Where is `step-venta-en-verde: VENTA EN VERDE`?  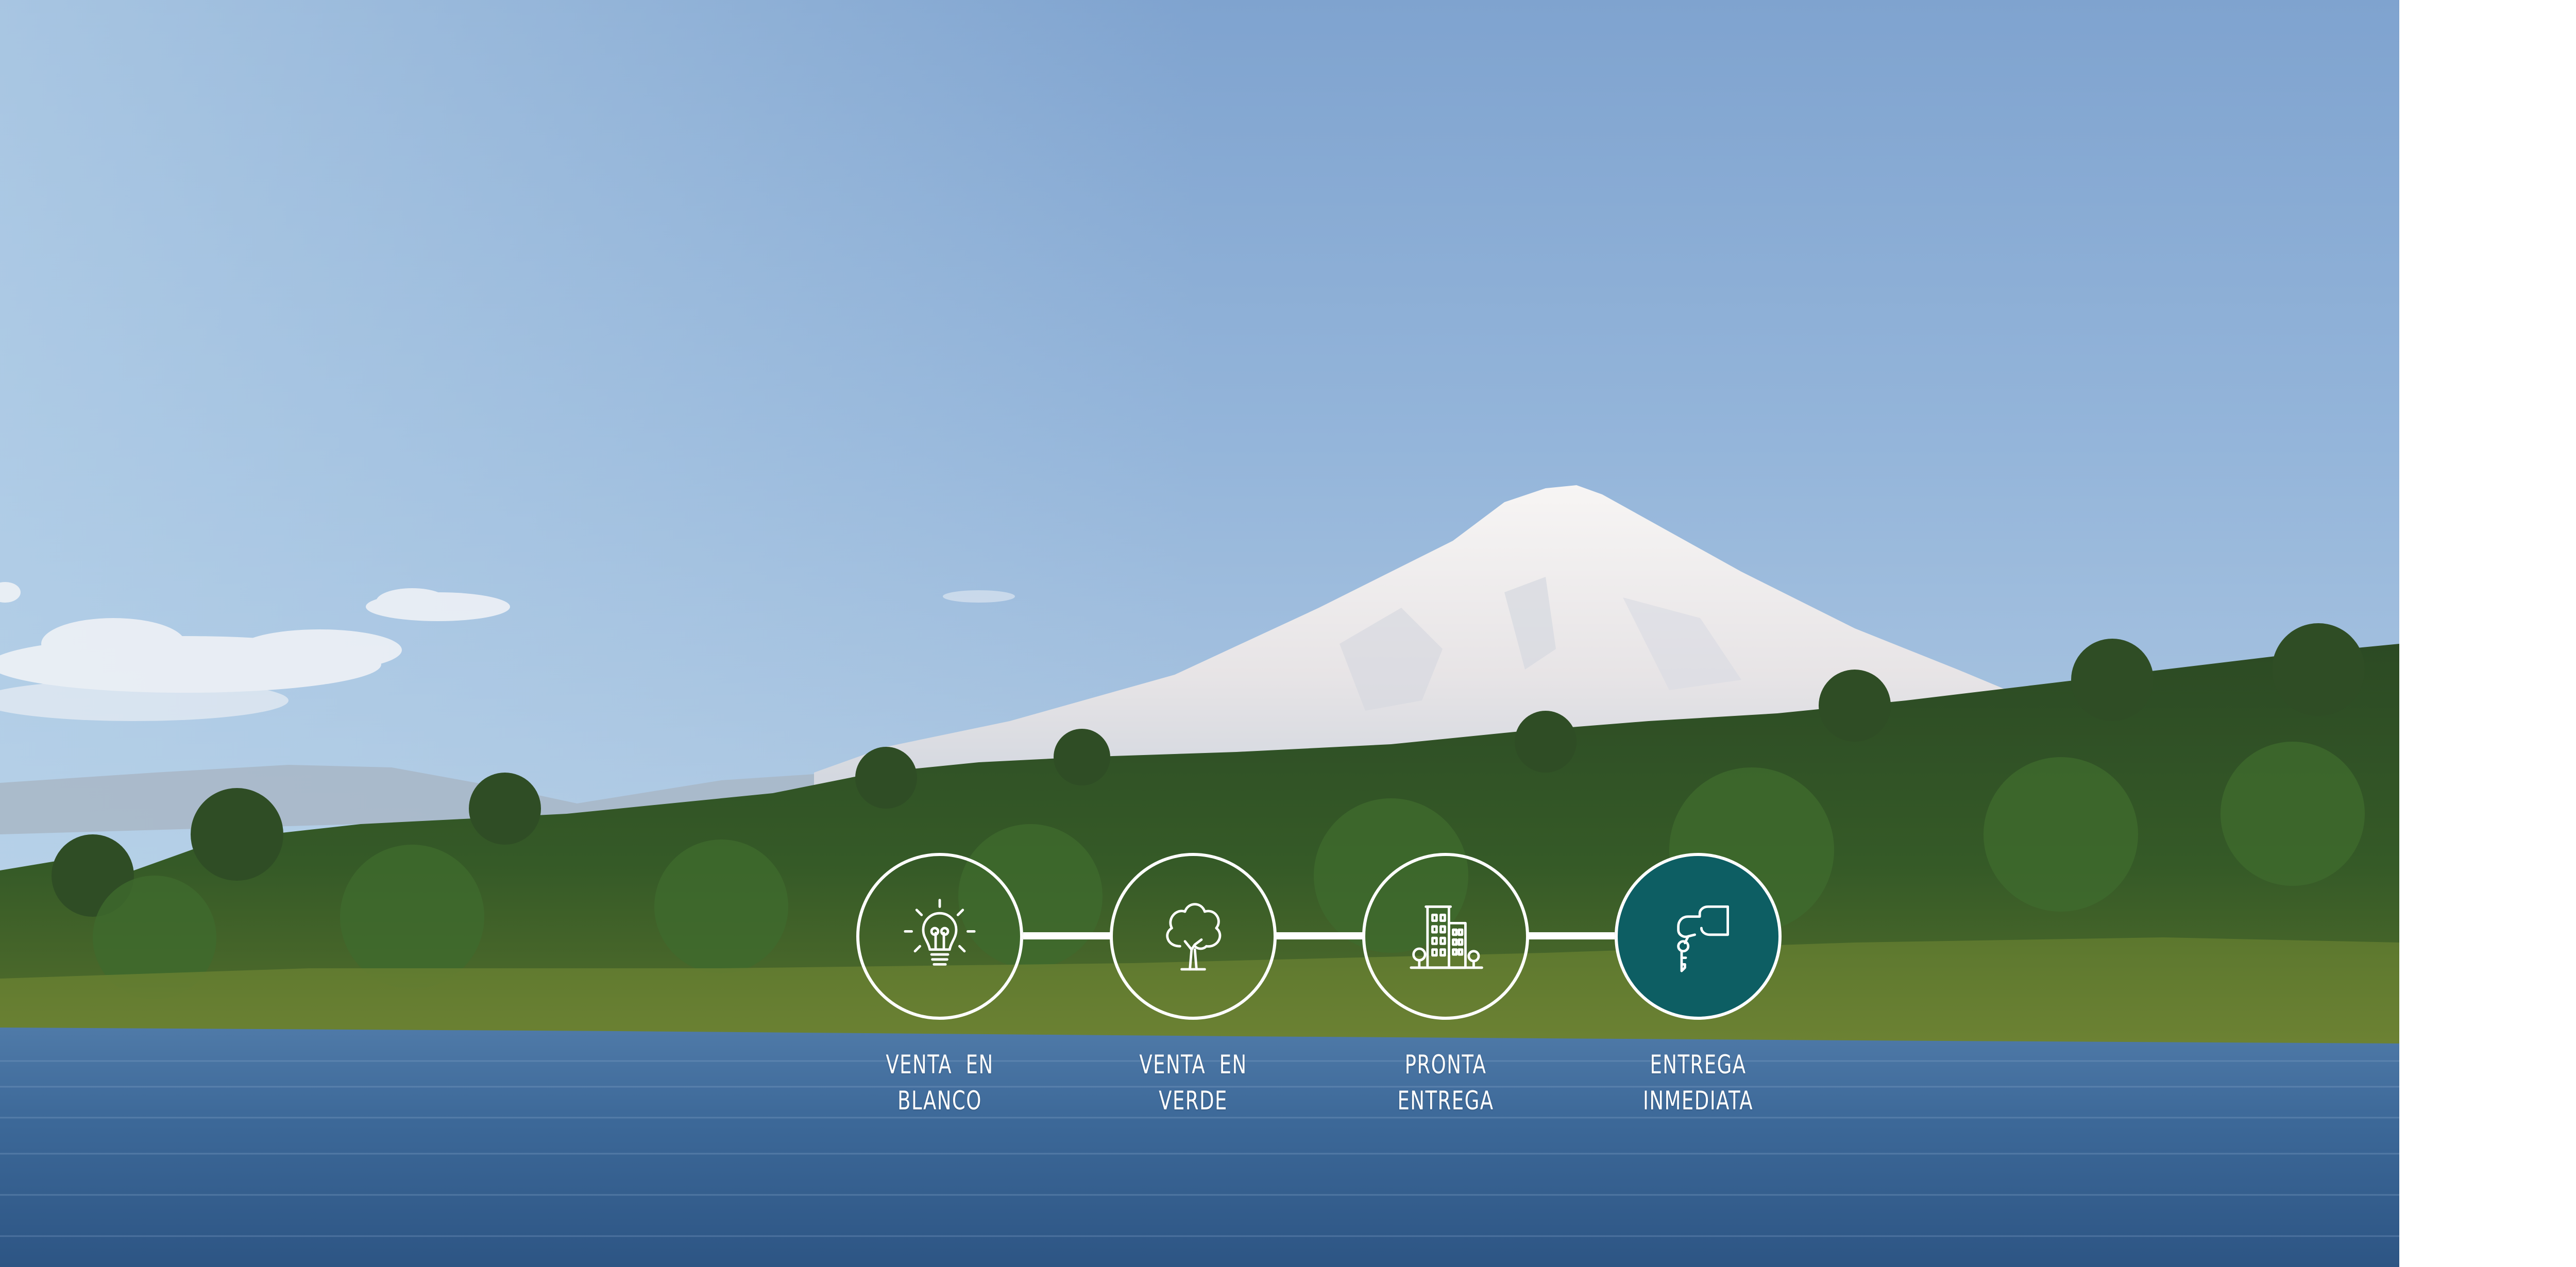
step-venta-en-verde: VENTA EN VERDE is located at coordinates (1193, 984).